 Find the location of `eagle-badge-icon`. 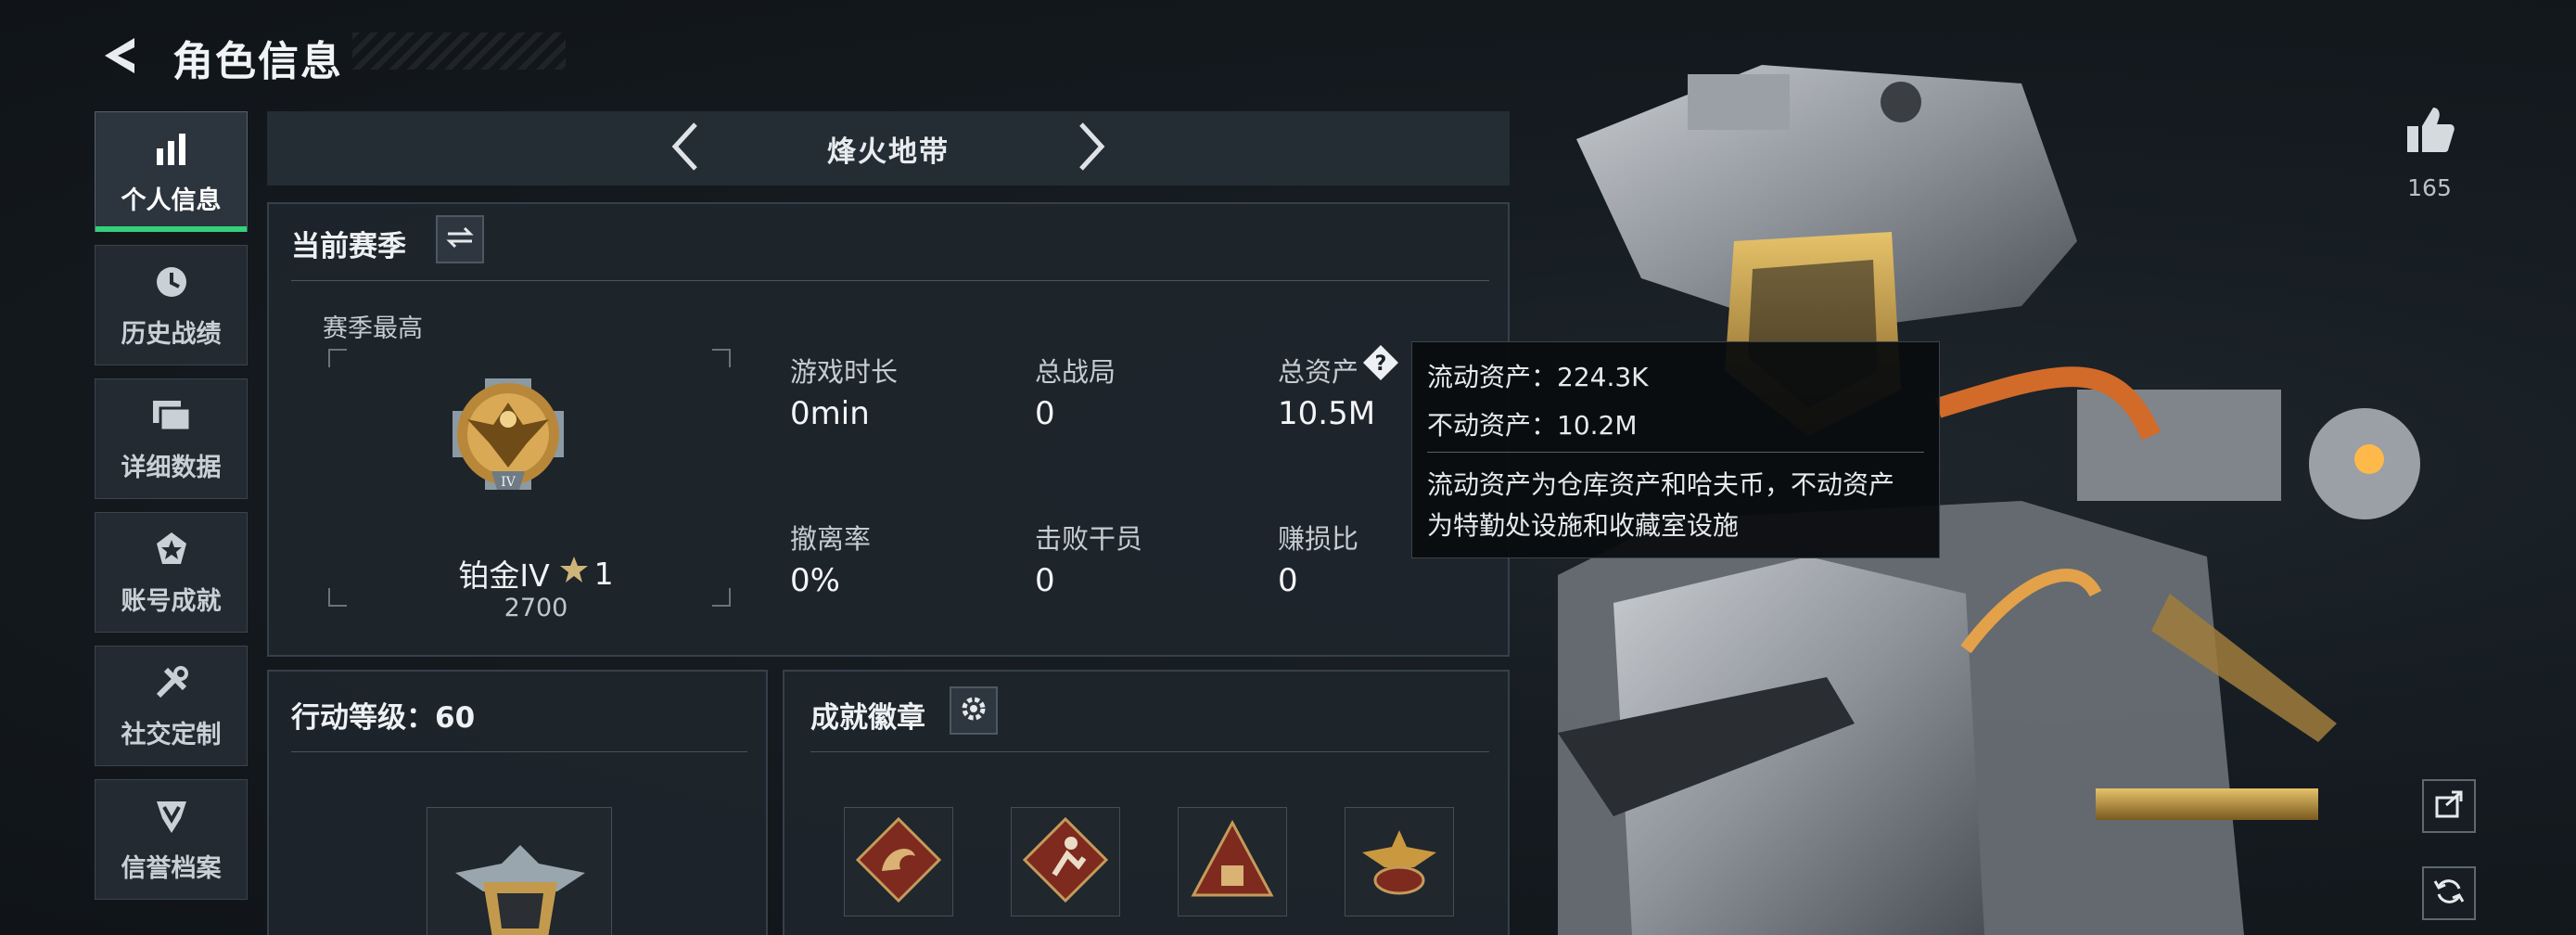

eagle-badge-icon is located at coordinates (1399, 861).